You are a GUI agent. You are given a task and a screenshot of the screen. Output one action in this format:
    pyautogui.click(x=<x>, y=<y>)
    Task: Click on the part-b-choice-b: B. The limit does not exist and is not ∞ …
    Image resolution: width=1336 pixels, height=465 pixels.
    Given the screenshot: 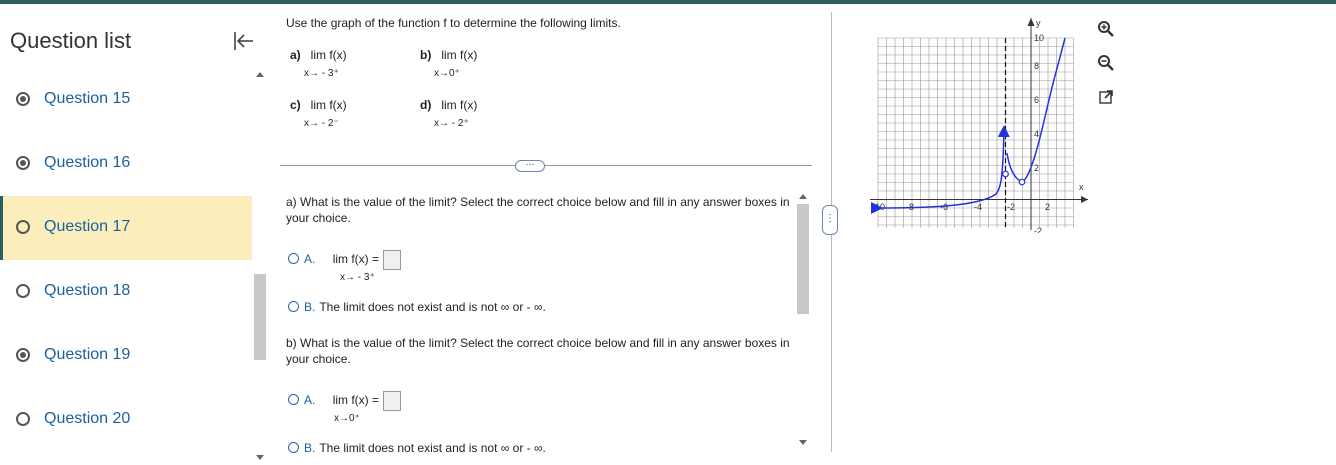 What is the action you would take?
    pyautogui.click(x=417, y=448)
    